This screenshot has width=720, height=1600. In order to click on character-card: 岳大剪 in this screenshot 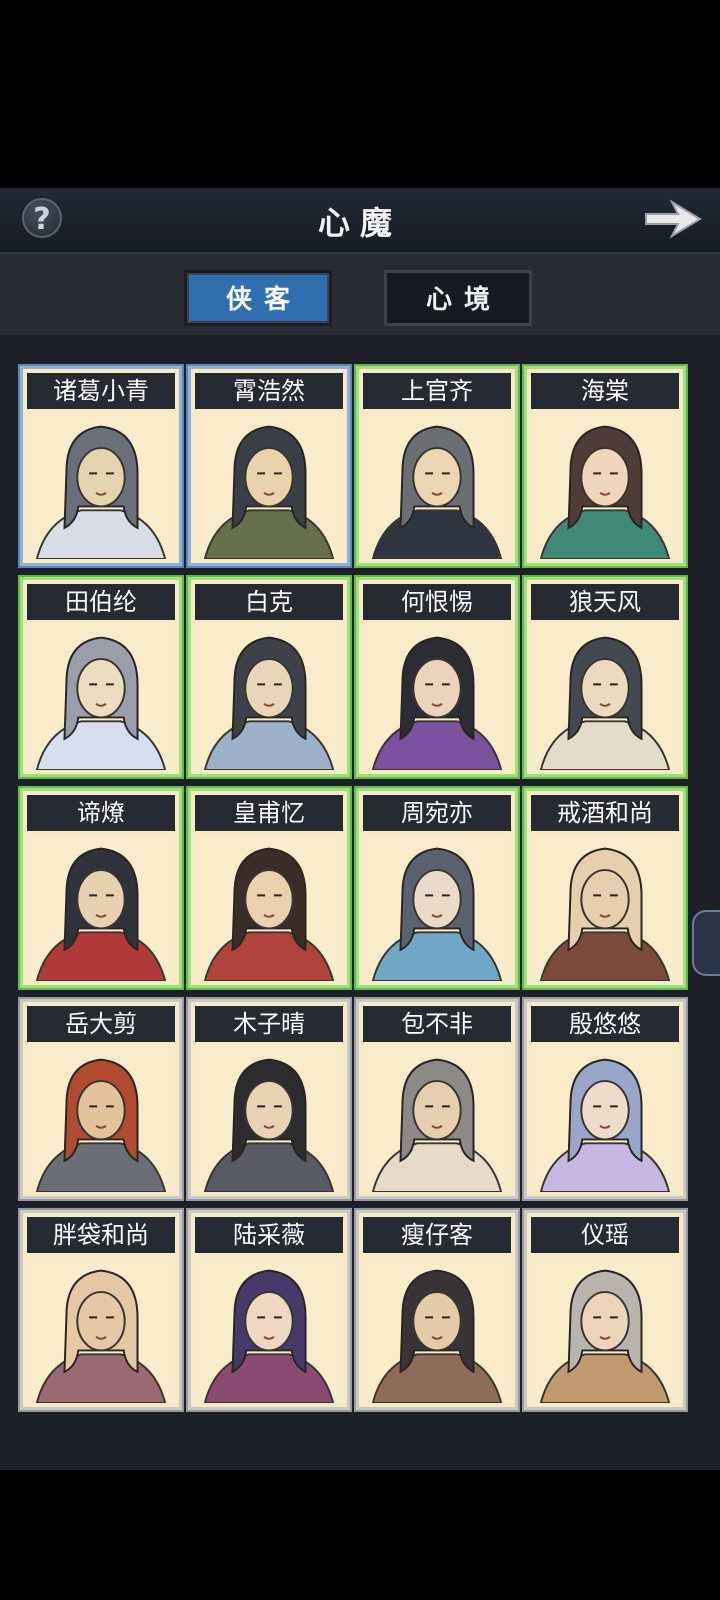, I will do `click(101, 1099)`.